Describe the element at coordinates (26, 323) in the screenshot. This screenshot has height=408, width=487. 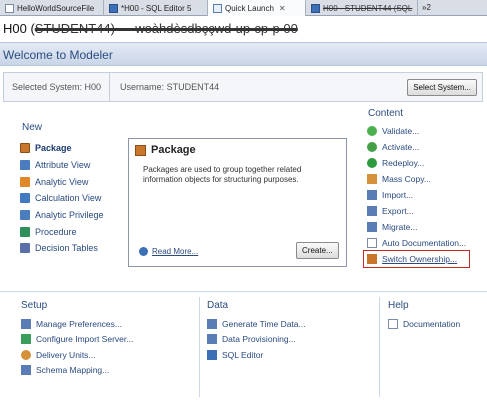
I see `preferences-icon` at that location.